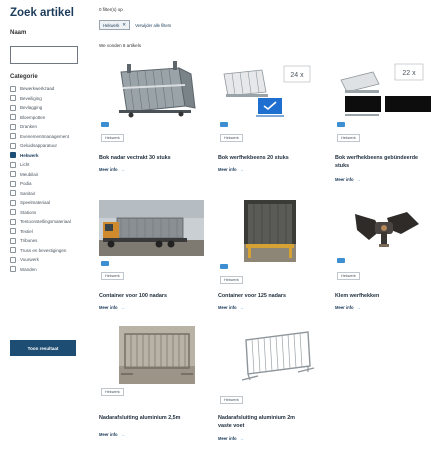 Image resolution: width=439 pixels, height=450 pixels. What do you see at coordinates (124, 25) in the screenshot?
I see `close-icon: ✕` at bounding box center [124, 25].